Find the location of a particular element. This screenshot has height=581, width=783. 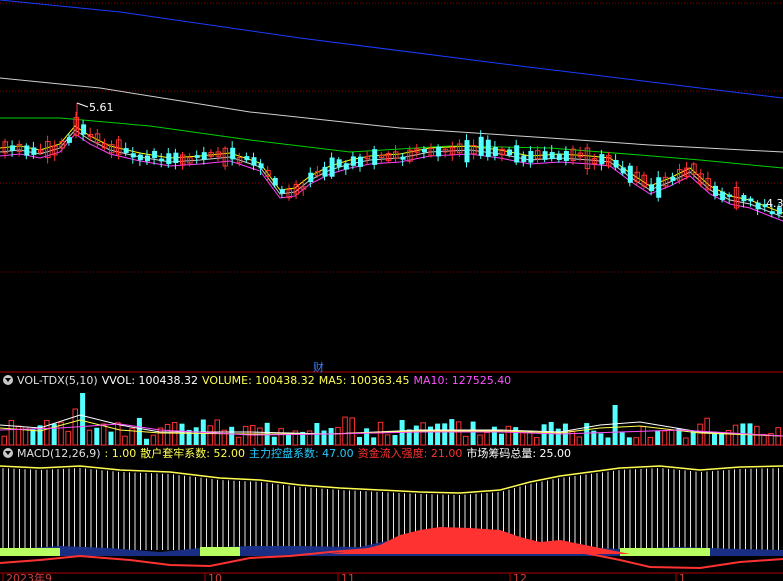

shichang-value: 市场筹码总量: 25.00 is located at coordinates (519, 453).